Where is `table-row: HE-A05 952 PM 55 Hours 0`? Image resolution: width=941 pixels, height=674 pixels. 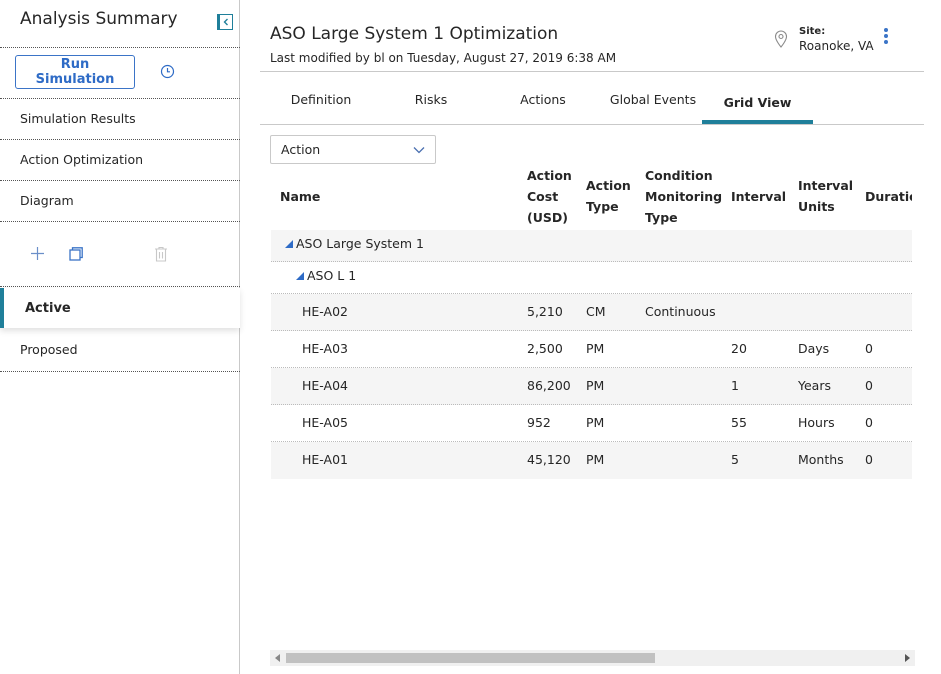
table-row: HE-A05 952 PM 55 Hours 0 is located at coordinates (591, 423).